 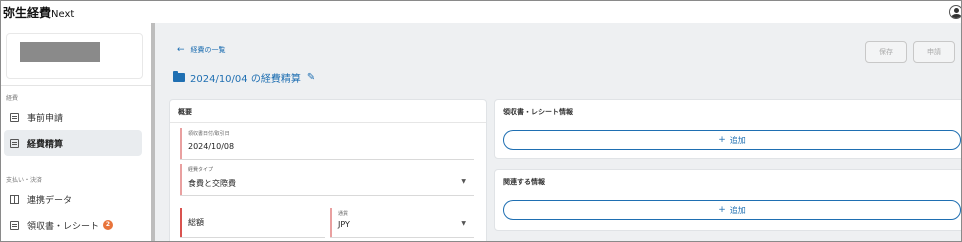 What do you see at coordinates (208, 50) in the screenshot?
I see `back-link-label: 経費の一覧` at bounding box center [208, 50].